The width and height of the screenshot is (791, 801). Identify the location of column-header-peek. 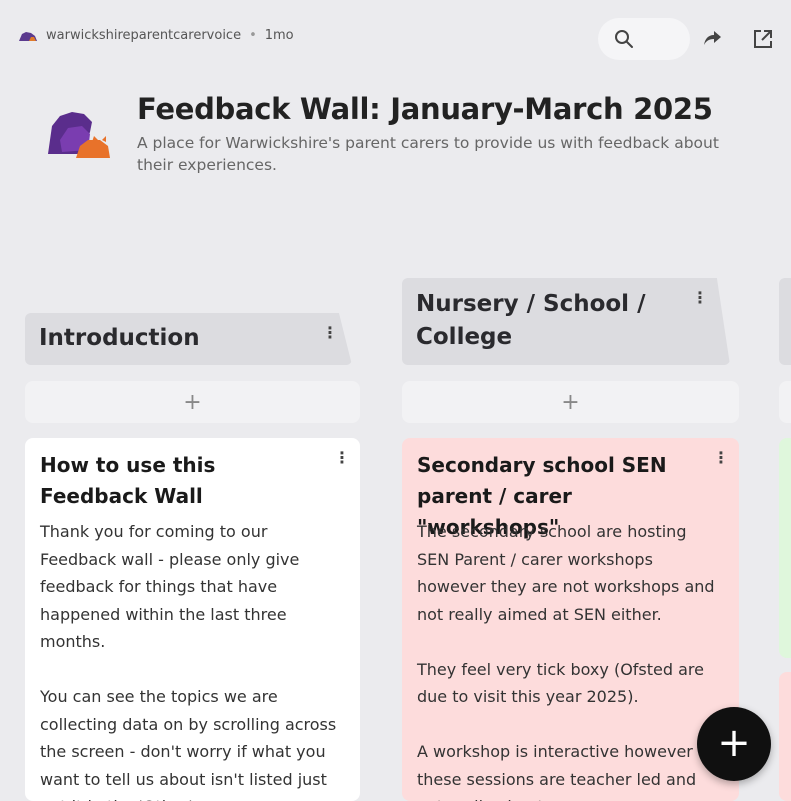
(785, 321).